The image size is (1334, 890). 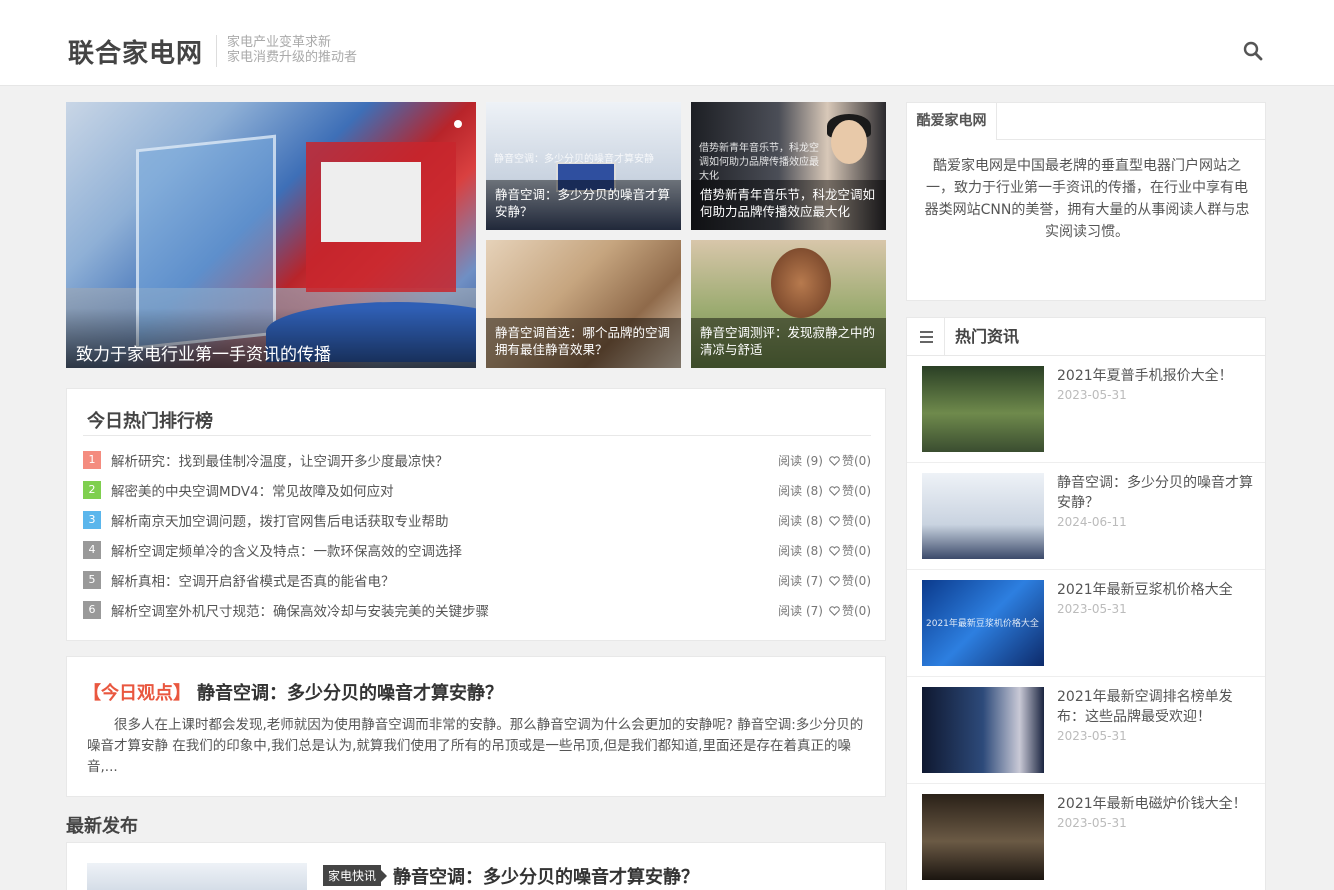 I want to click on rank-title-link: 解密美的中央空调MDV4：常见故障及如何应对, so click(x=252, y=490).